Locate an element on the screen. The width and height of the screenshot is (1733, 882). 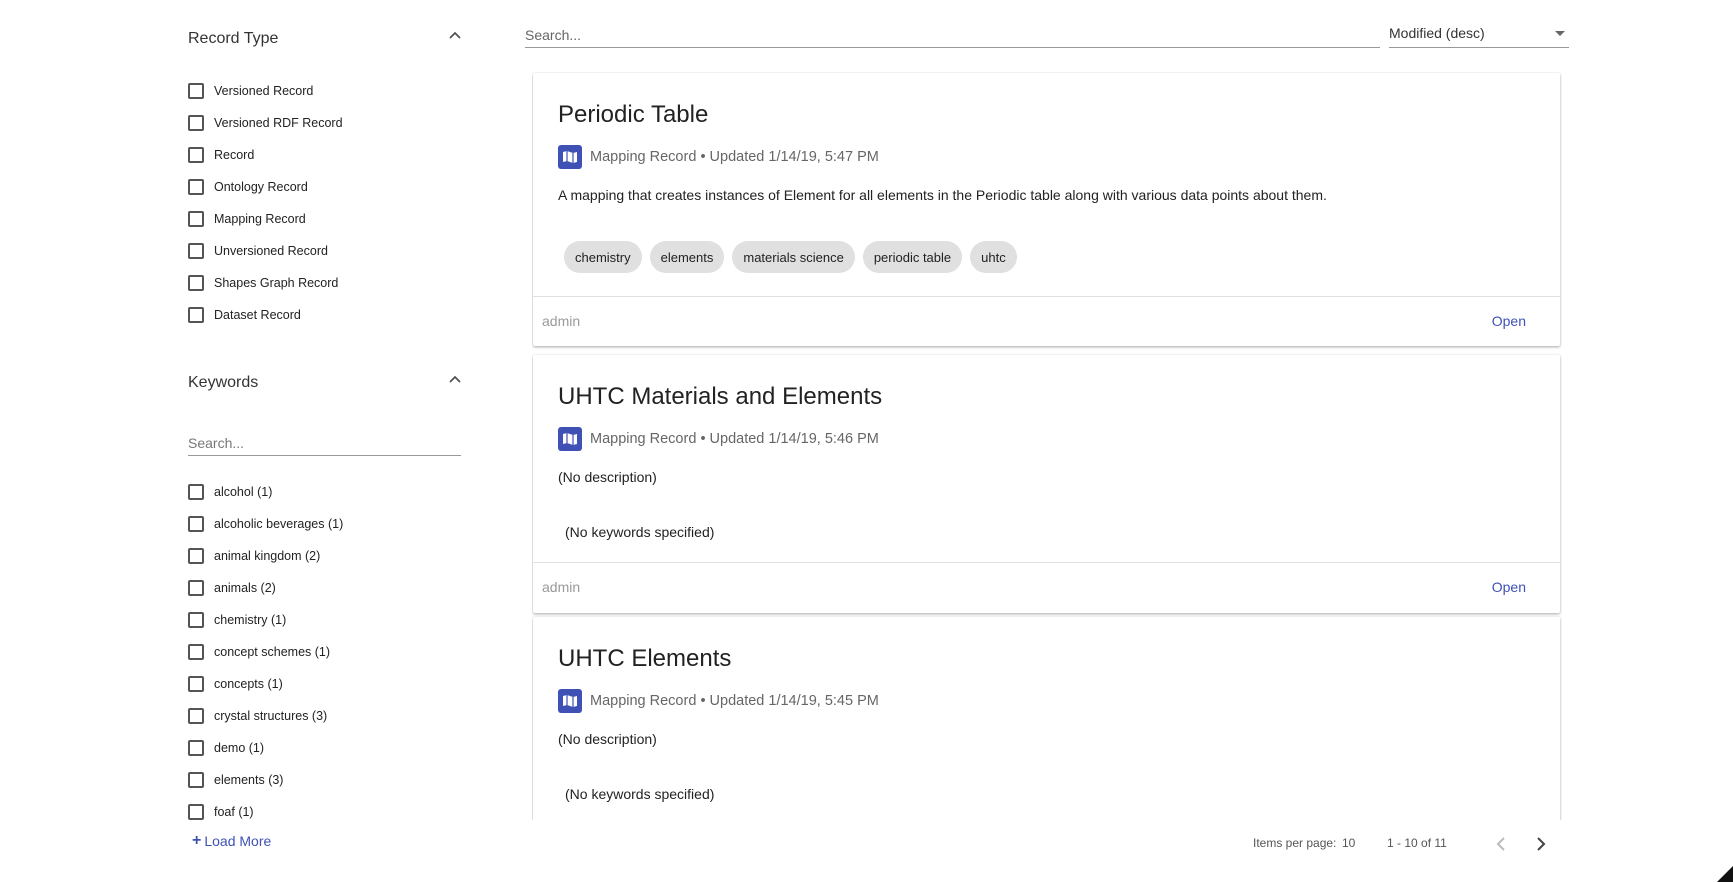
filter-unversioned-record: Unversioned Record is located at coordinates (258, 251).